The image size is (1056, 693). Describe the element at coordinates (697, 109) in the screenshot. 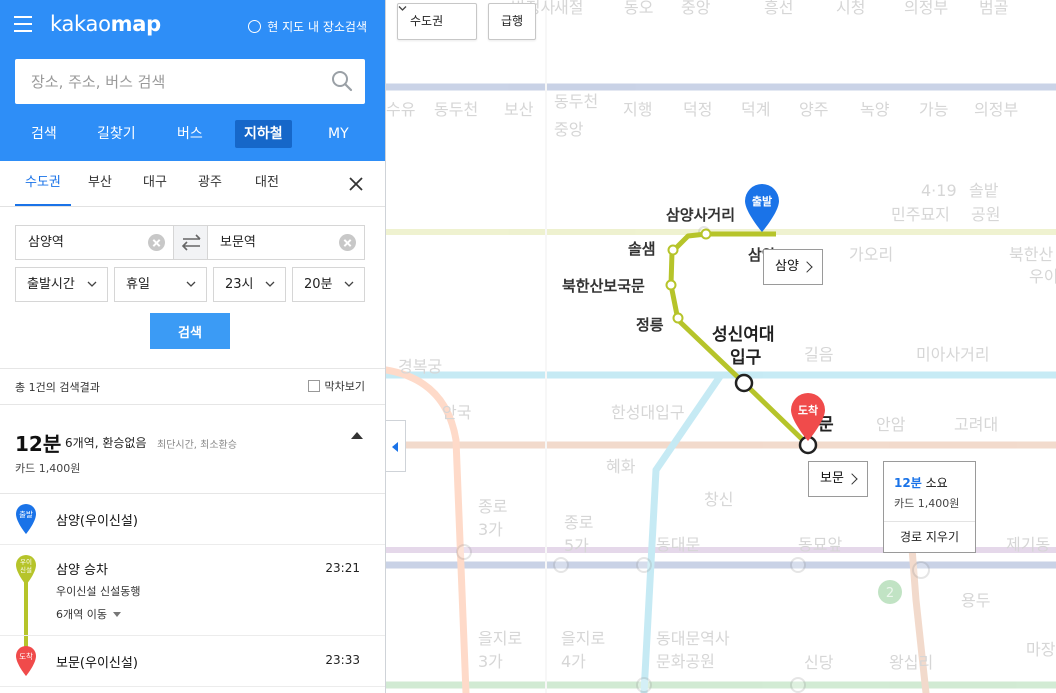

I see `background-station-label: 덕정` at that location.